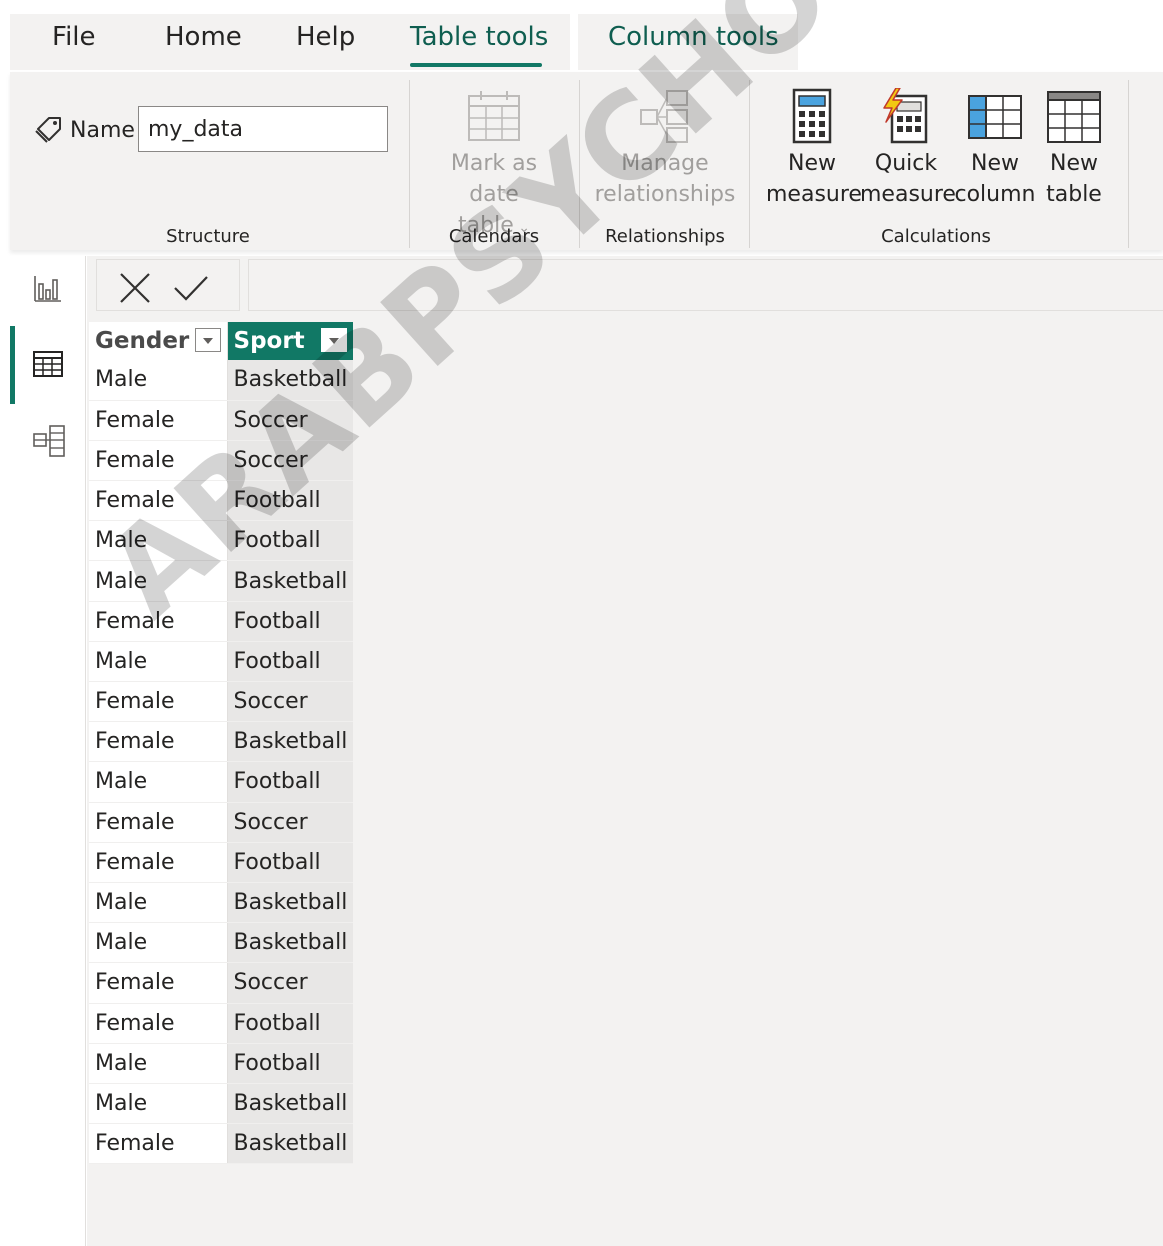  Describe the element at coordinates (814, 149) in the screenshot. I see `new-measure-button: New measure` at that location.